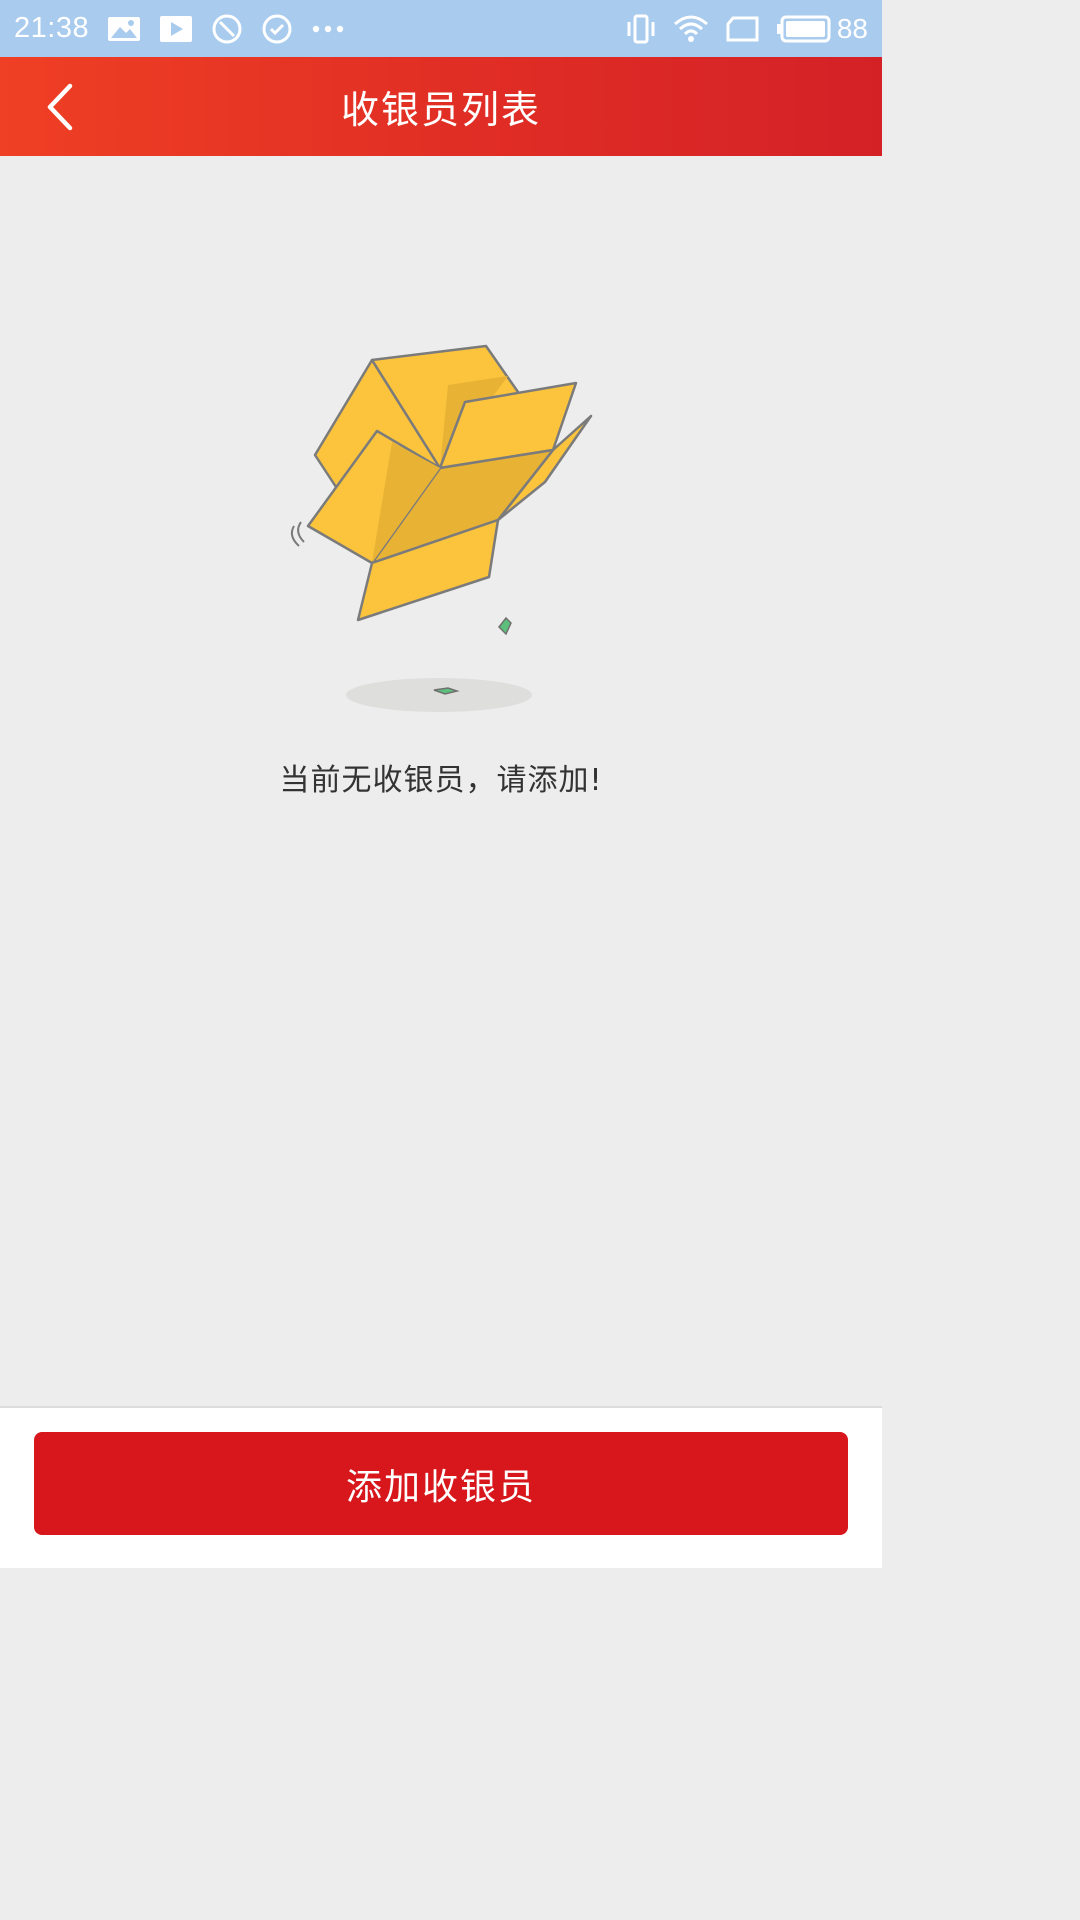 The width and height of the screenshot is (1080, 1920). Describe the element at coordinates (803, 29) in the screenshot. I see `battery-icon` at that location.